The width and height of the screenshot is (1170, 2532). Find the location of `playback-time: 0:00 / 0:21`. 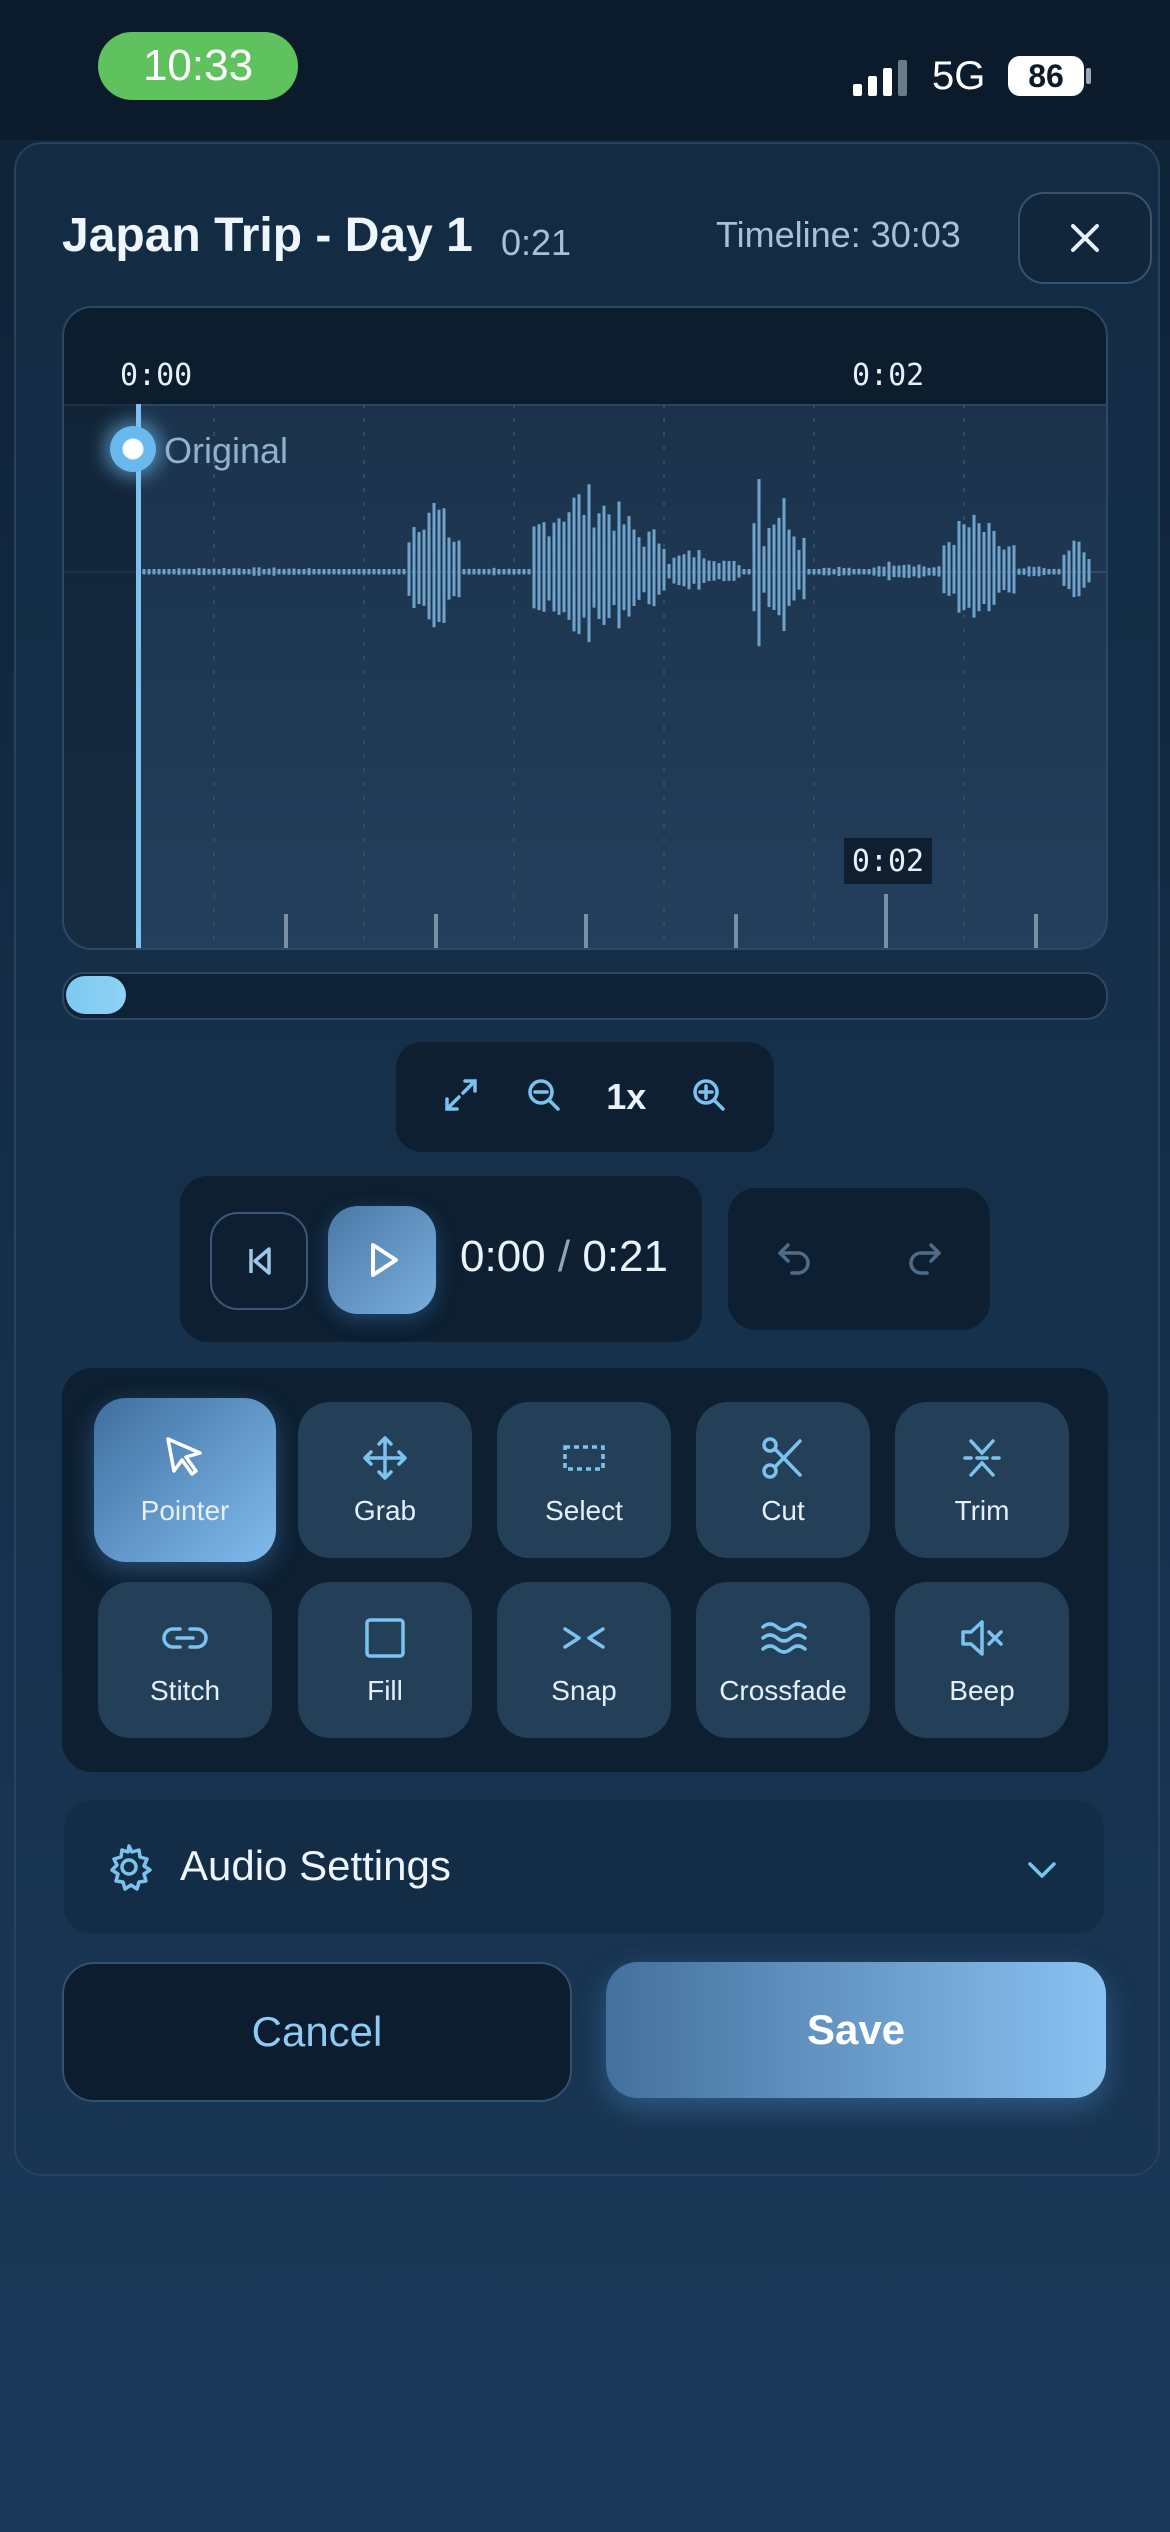

playback-time: 0:00 / 0:21 is located at coordinates (564, 1257).